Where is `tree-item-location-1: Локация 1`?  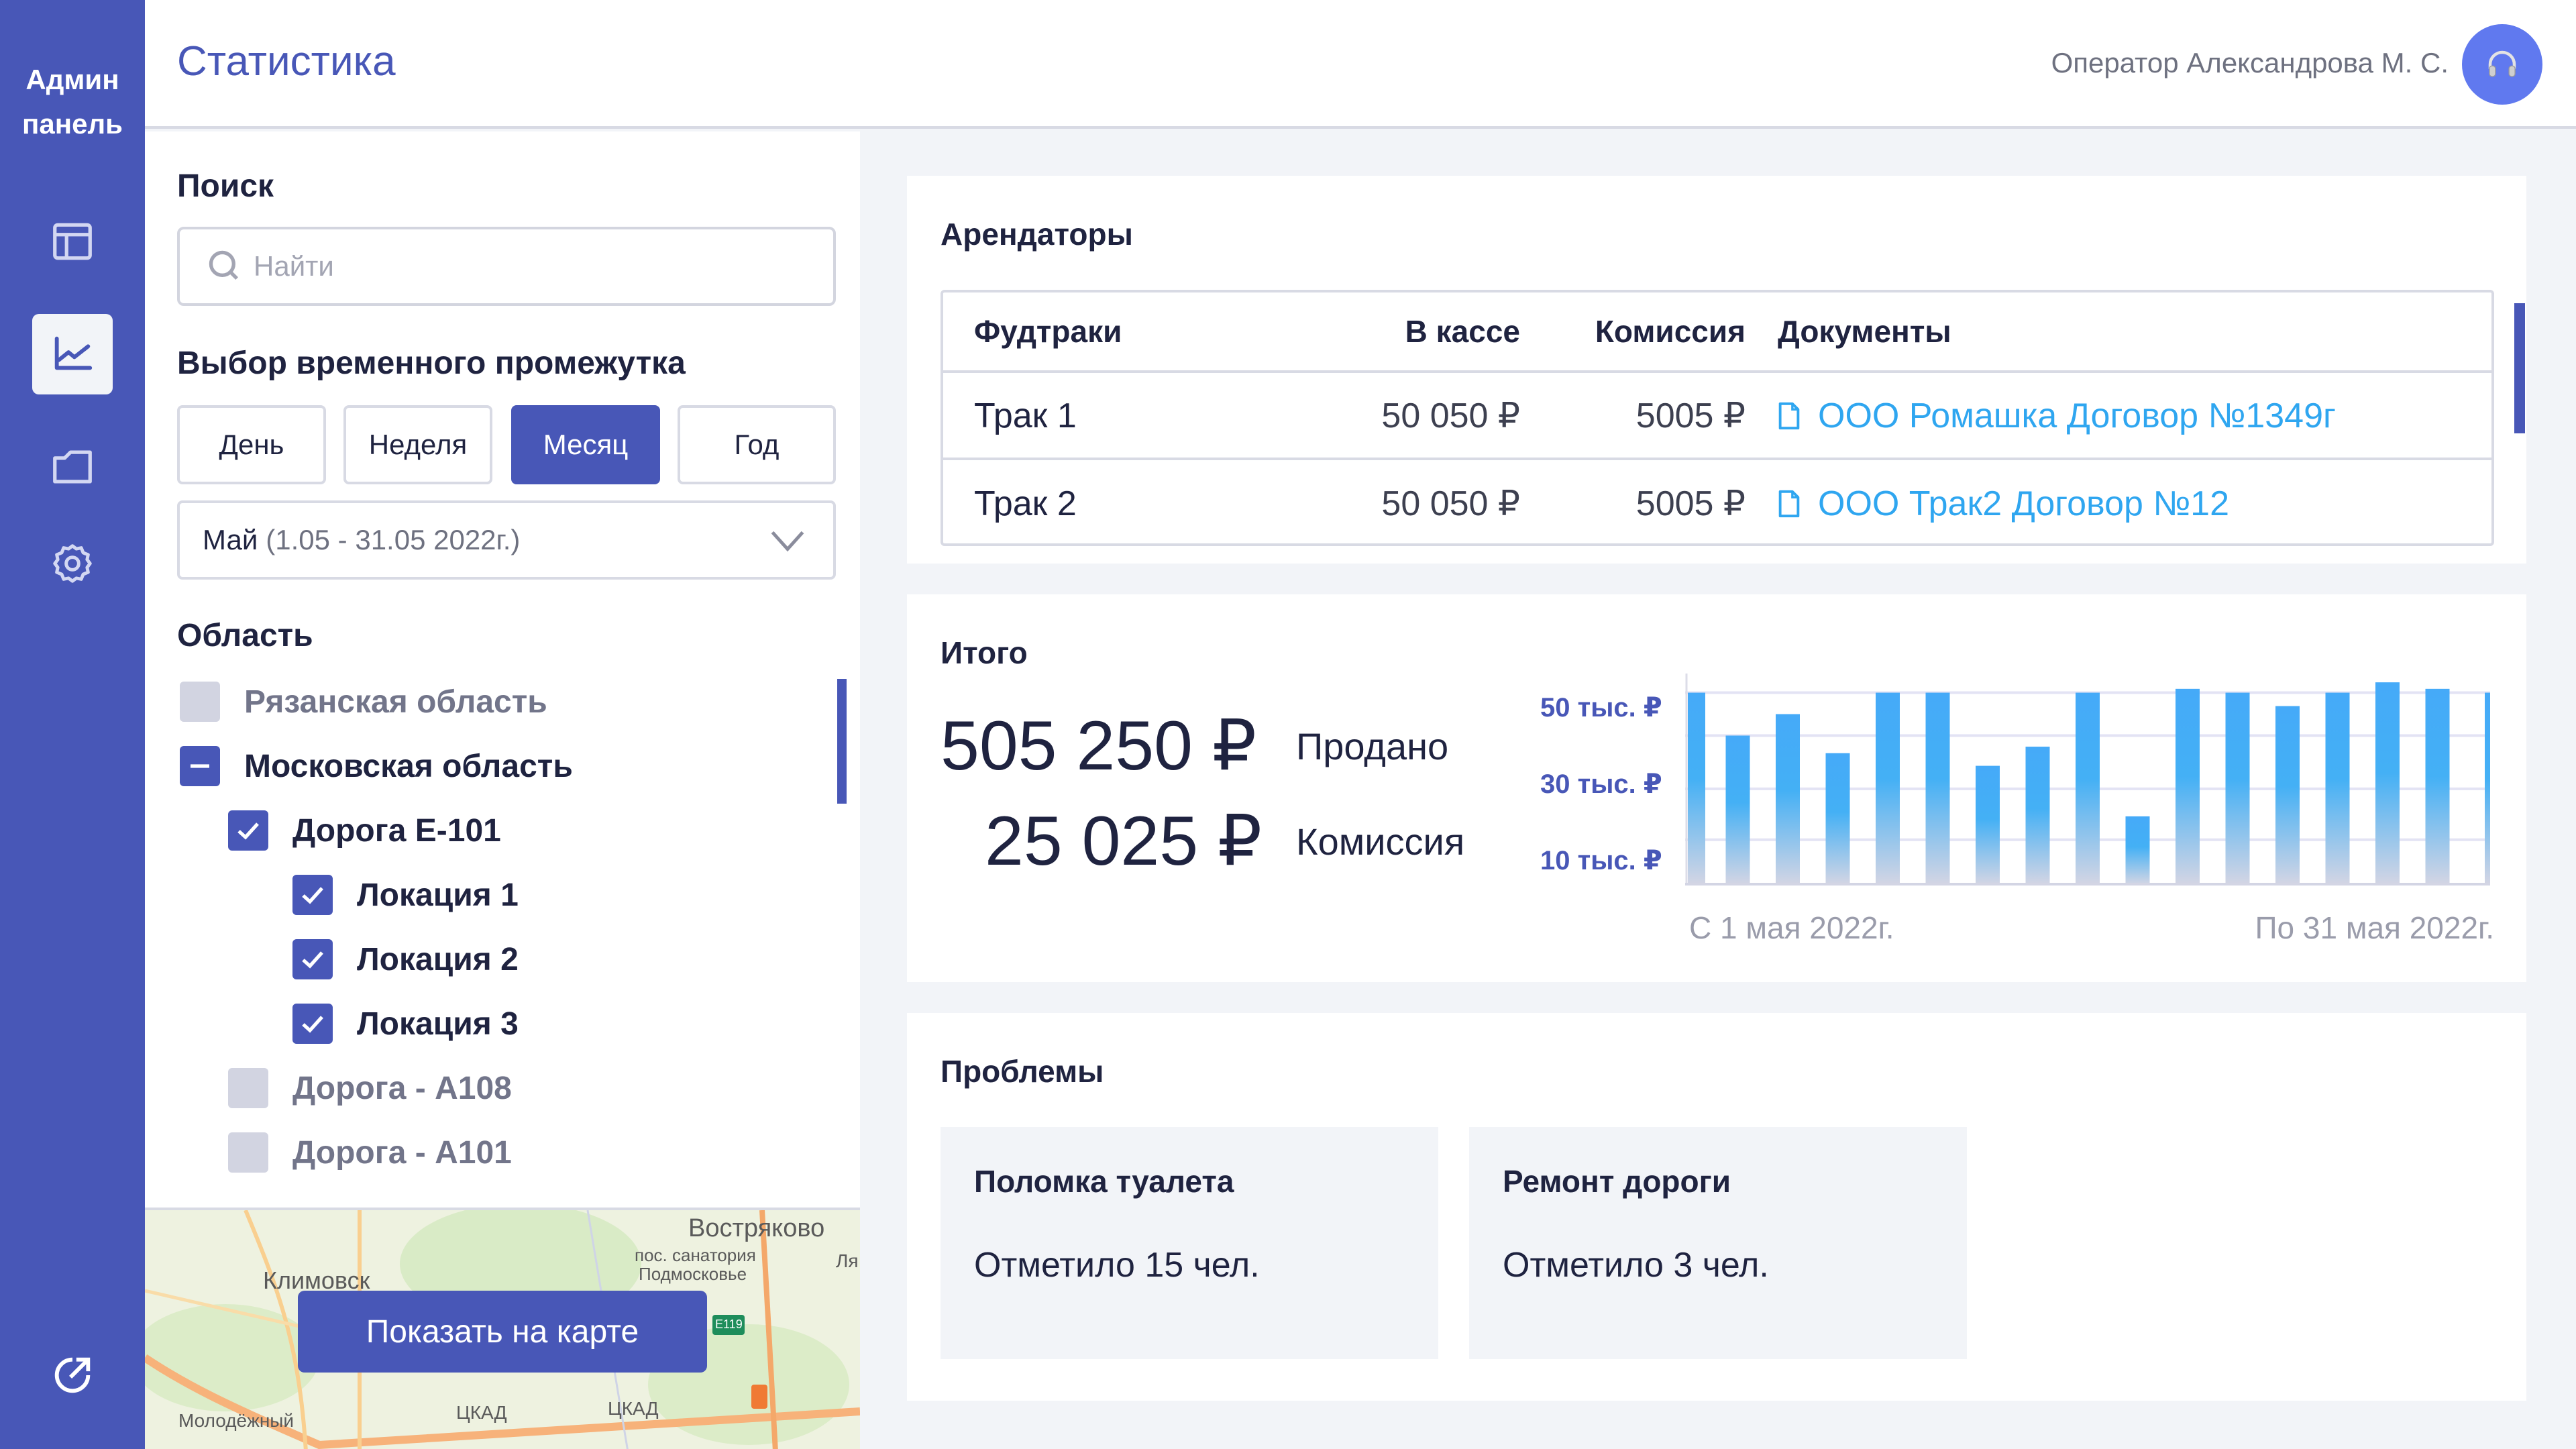 tree-item-location-1: Локация 1 is located at coordinates (405, 895).